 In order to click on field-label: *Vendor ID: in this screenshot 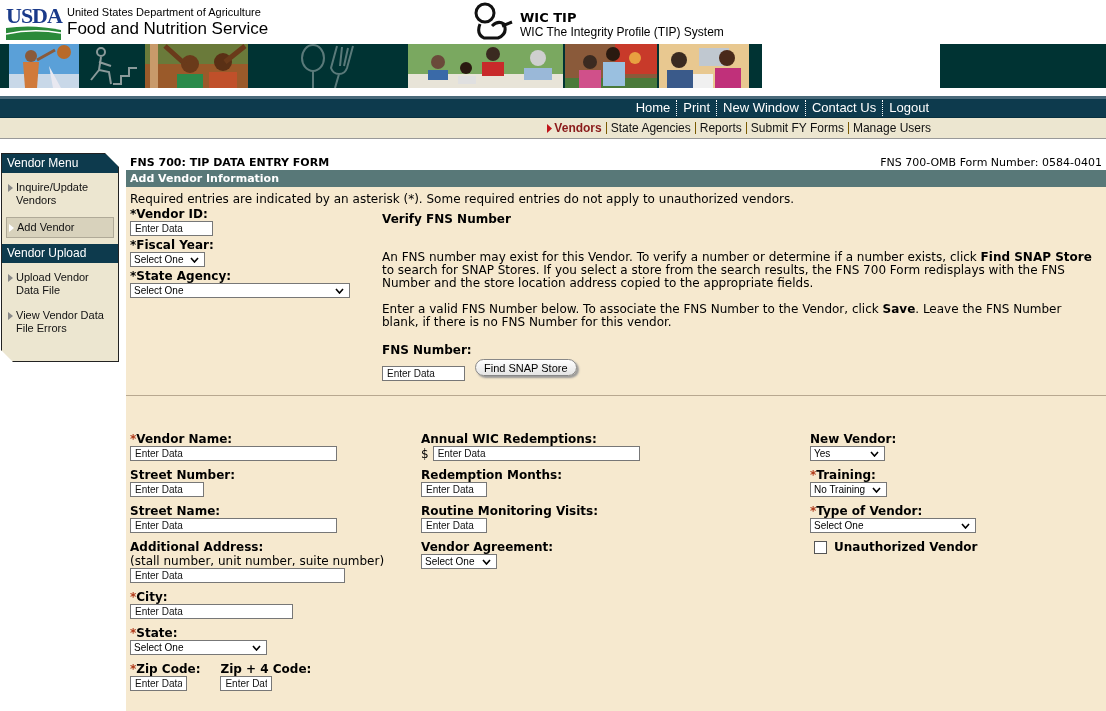, I will do `click(169, 214)`.